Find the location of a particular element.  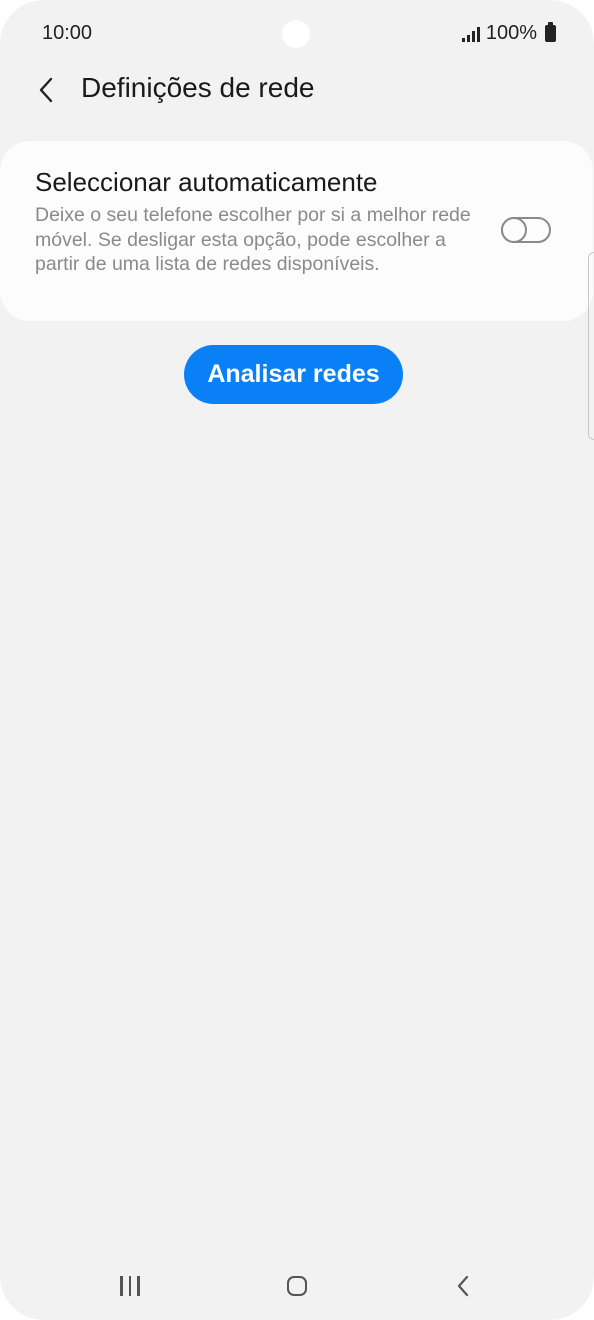

auto-select-toggle is located at coordinates (526, 230).